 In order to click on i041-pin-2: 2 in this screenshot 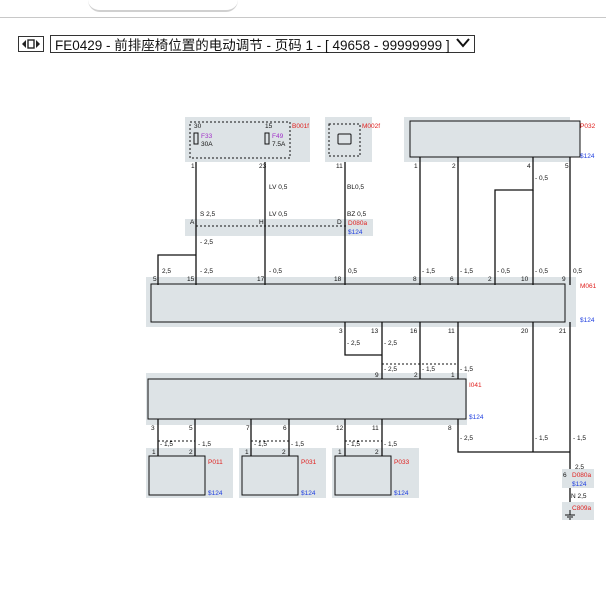, I will do `click(416, 375)`.